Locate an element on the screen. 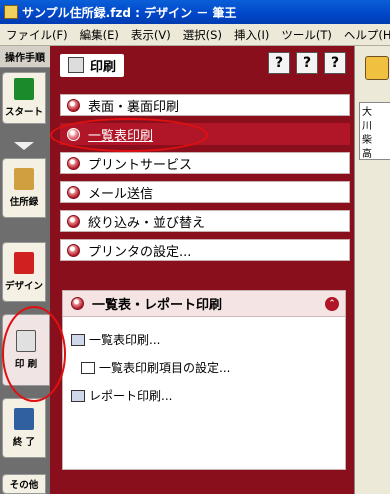  menu-tools: ツール(T) is located at coordinates (306, 35).